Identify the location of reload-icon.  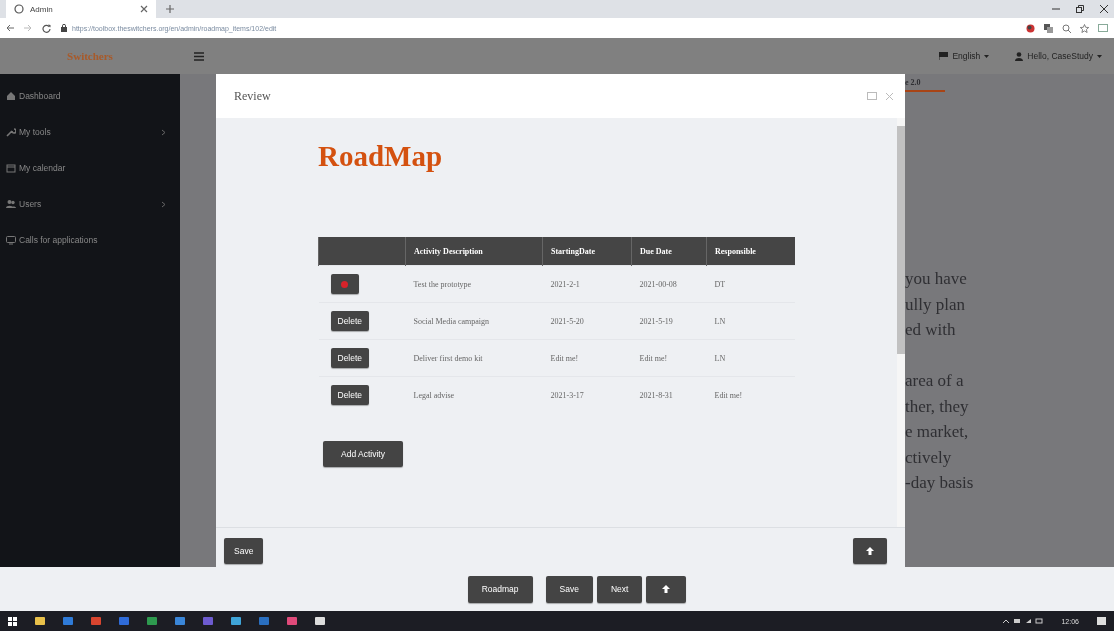
(46, 28).